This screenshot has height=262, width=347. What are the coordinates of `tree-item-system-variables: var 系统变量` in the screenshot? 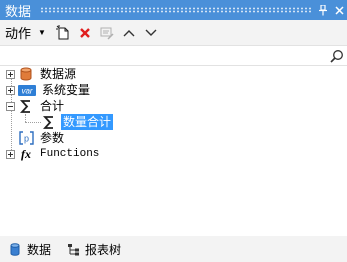 It's located at (49, 90).